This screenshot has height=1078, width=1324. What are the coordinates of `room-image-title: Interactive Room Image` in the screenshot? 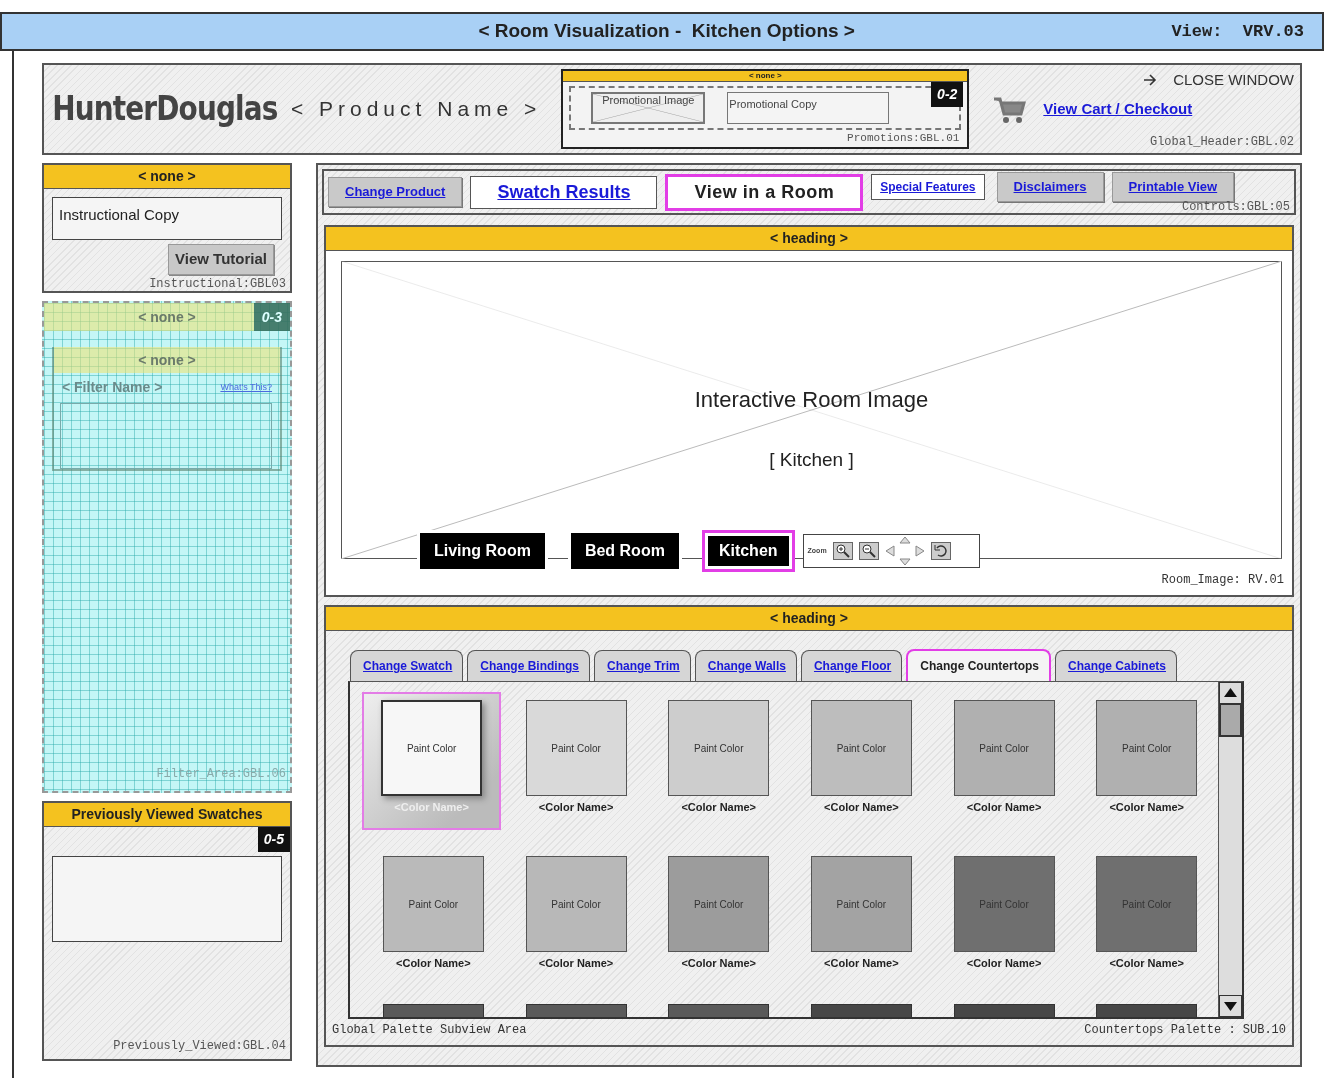 It's located at (811, 400).